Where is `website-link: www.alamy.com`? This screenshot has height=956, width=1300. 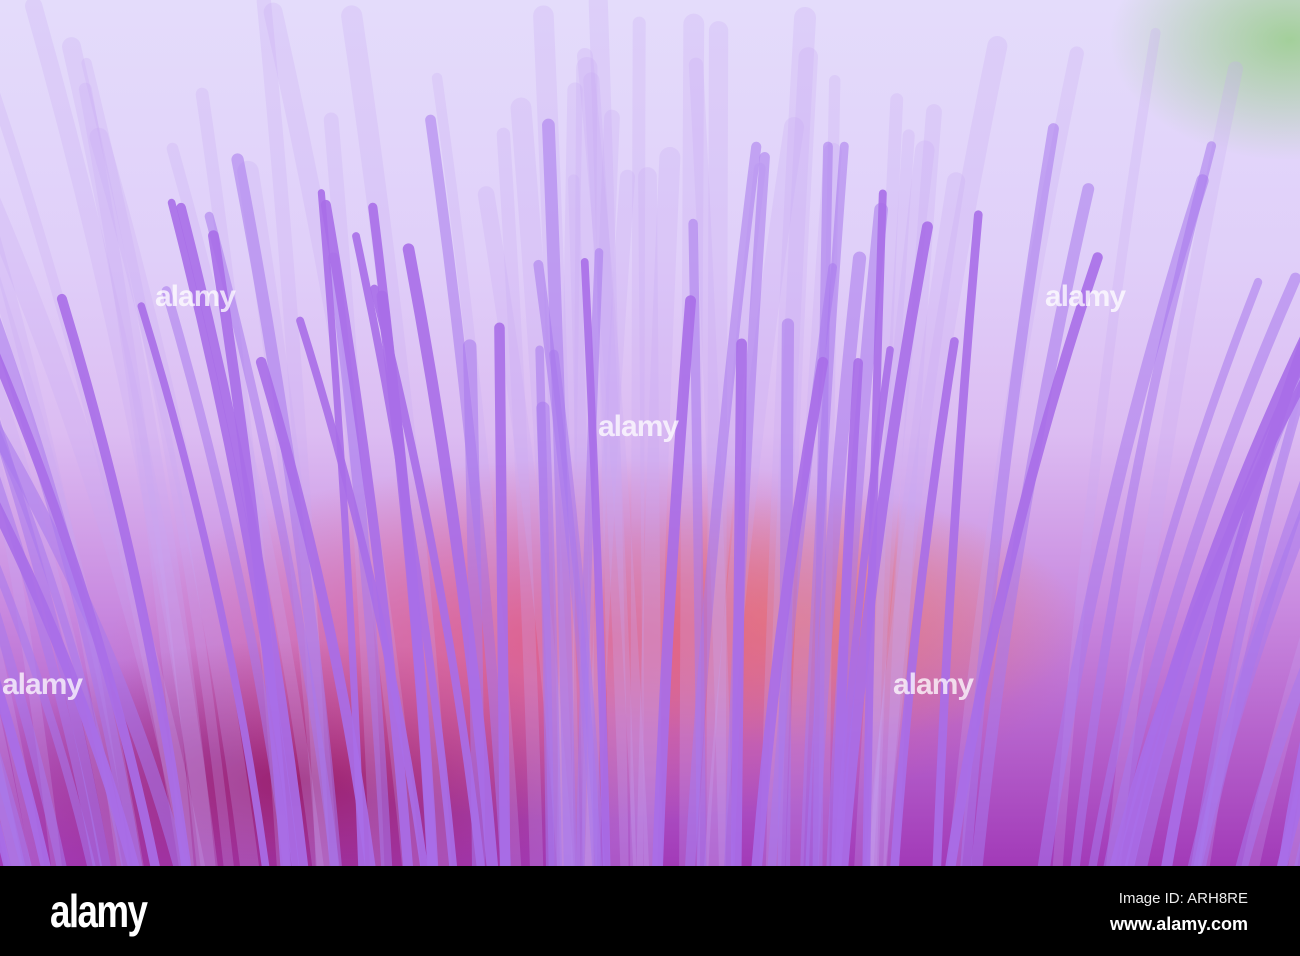
website-link: www.alamy.com is located at coordinates (1179, 924).